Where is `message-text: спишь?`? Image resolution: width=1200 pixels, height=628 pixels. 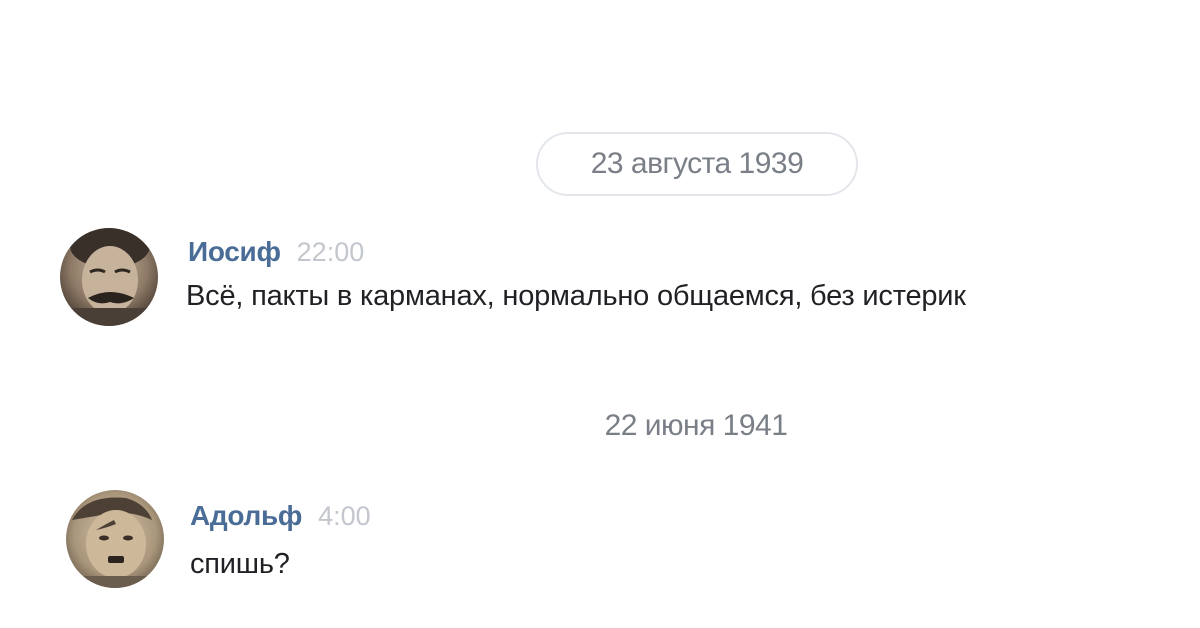
message-text: спишь? is located at coordinates (240, 564).